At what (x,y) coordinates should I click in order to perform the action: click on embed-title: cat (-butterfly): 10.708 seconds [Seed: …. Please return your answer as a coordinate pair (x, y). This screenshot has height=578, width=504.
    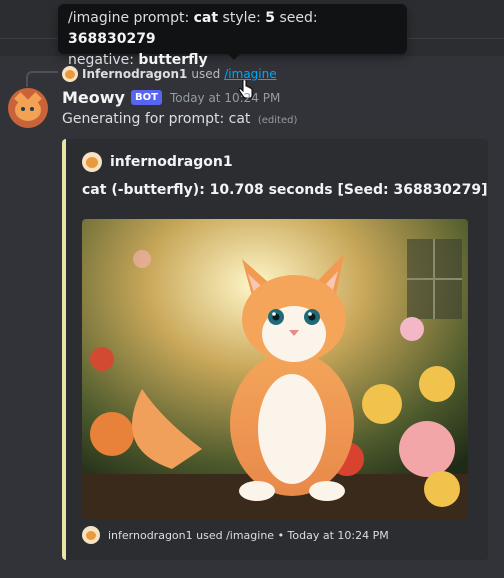
    Looking at the image, I should click on (285, 190).